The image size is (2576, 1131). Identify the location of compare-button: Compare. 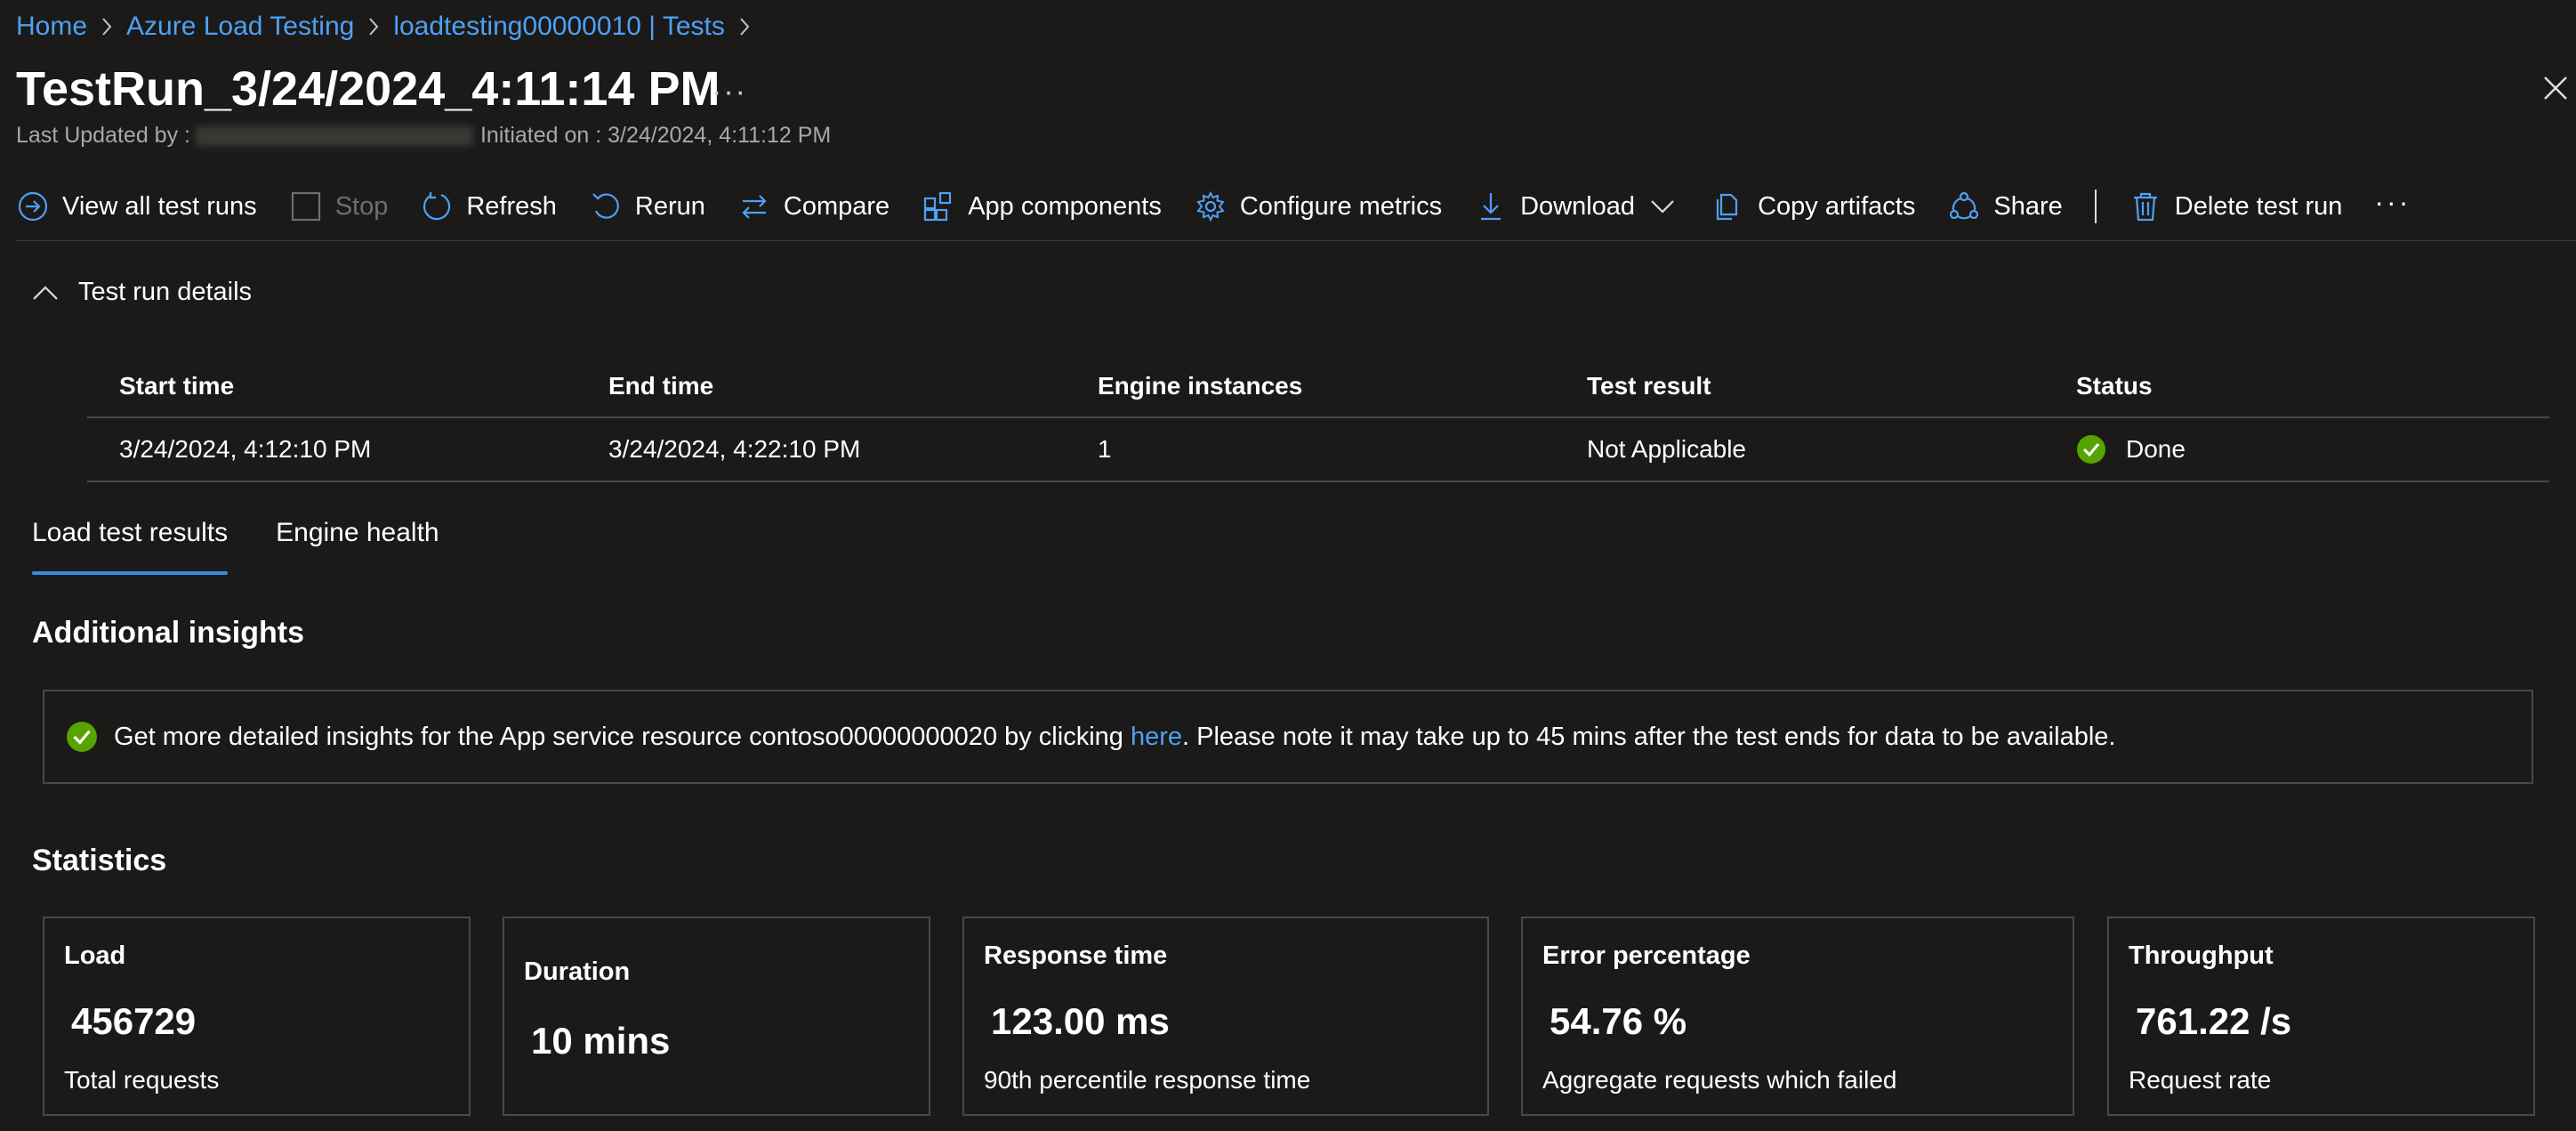
(813, 206).